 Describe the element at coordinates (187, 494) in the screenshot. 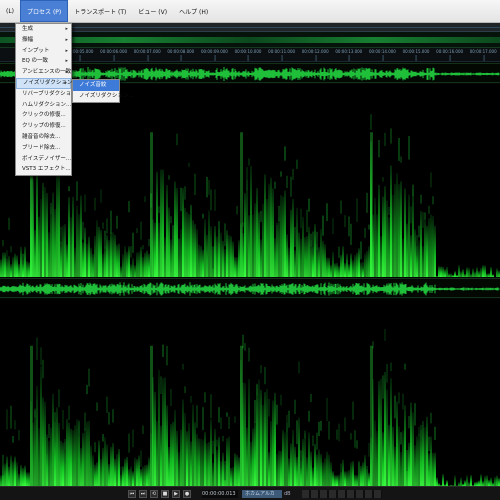

I see `record-button: ●` at that location.